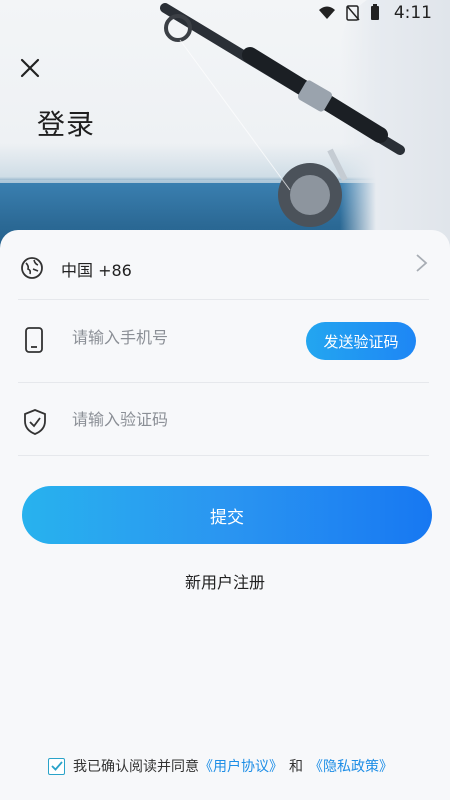  I want to click on chevron-right-icon, so click(422, 263).